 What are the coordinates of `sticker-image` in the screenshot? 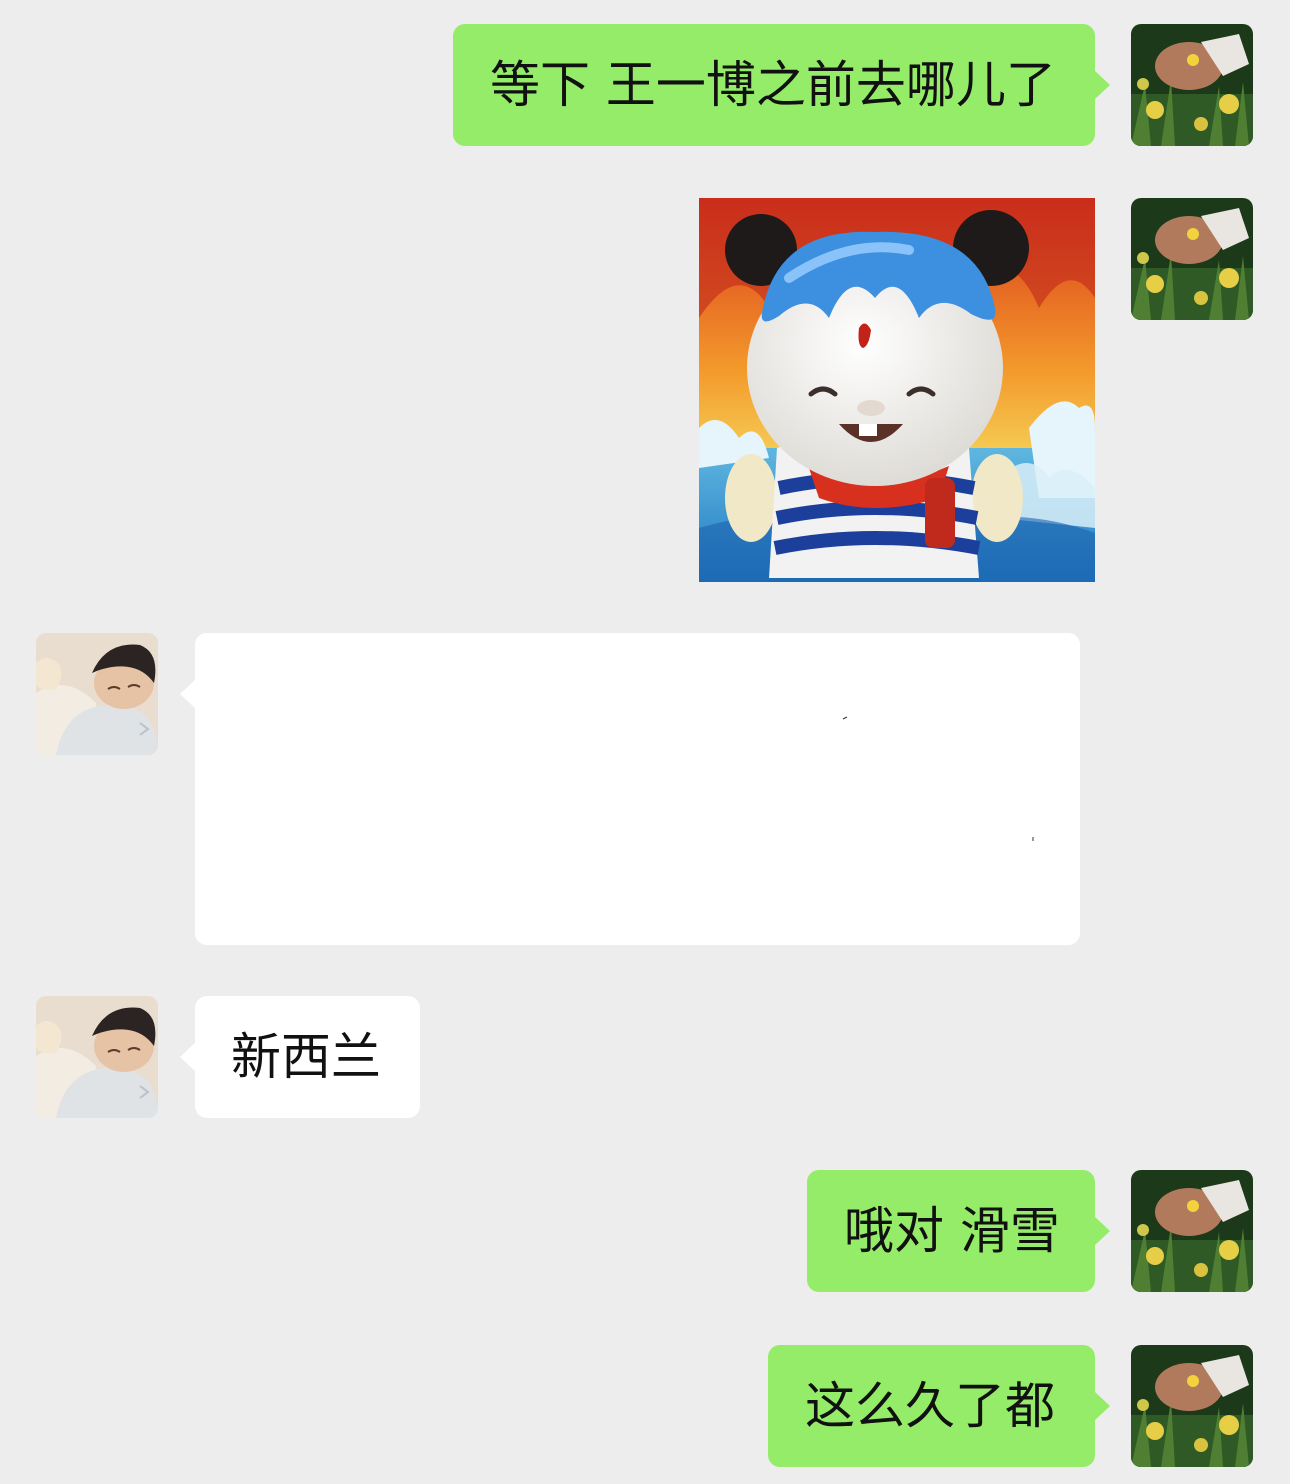 It's located at (897, 390).